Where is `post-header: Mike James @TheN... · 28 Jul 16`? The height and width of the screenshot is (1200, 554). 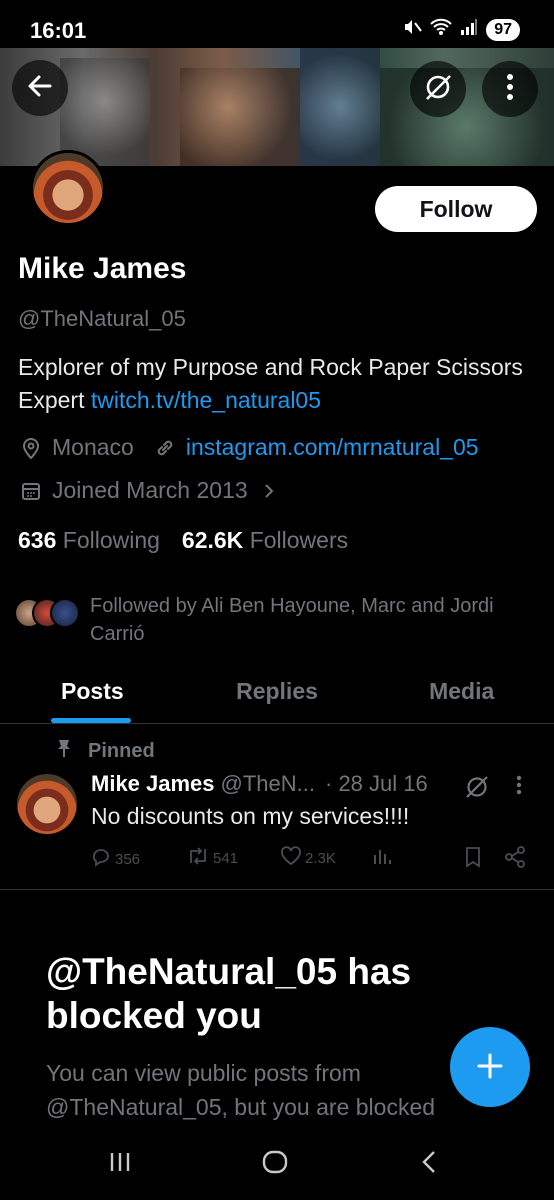 post-header: Mike James @TheN... · 28 Jul 16 is located at coordinates (259, 784).